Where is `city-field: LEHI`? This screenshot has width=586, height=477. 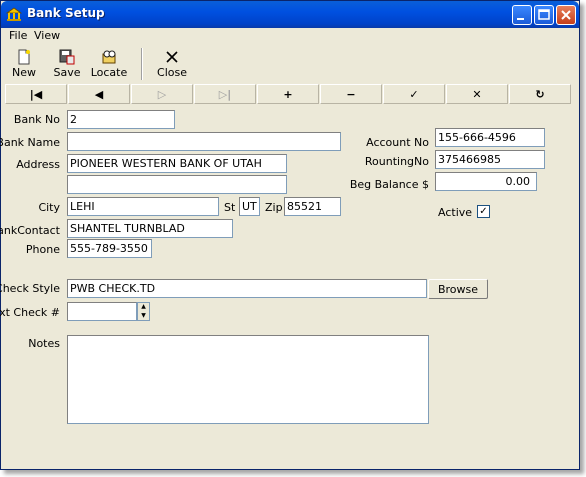 city-field: LEHI is located at coordinates (143, 206).